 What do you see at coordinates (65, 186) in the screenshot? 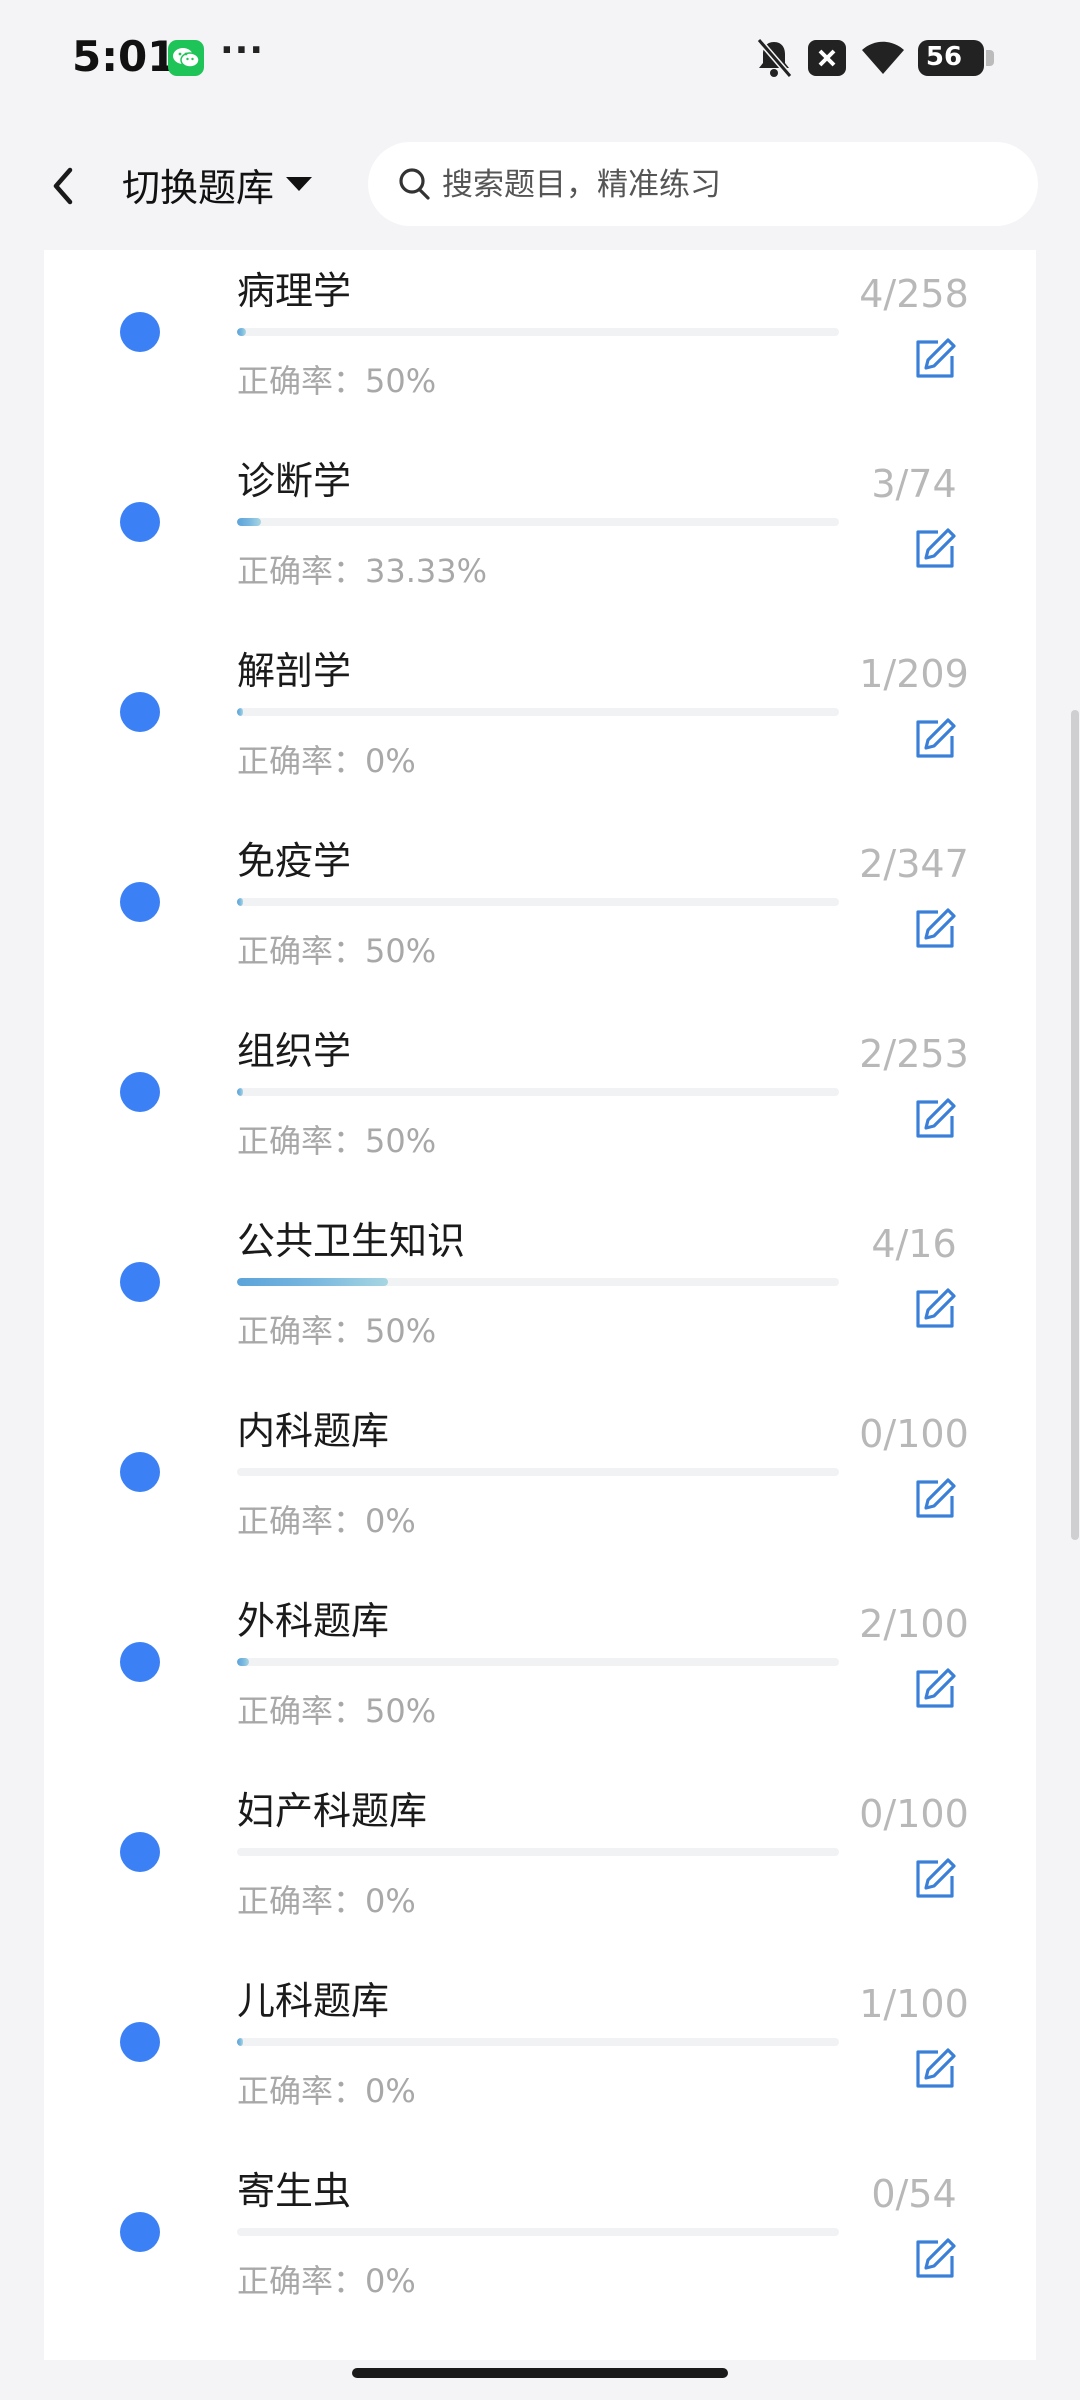
I see `back-button` at bounding box center [65, 186].